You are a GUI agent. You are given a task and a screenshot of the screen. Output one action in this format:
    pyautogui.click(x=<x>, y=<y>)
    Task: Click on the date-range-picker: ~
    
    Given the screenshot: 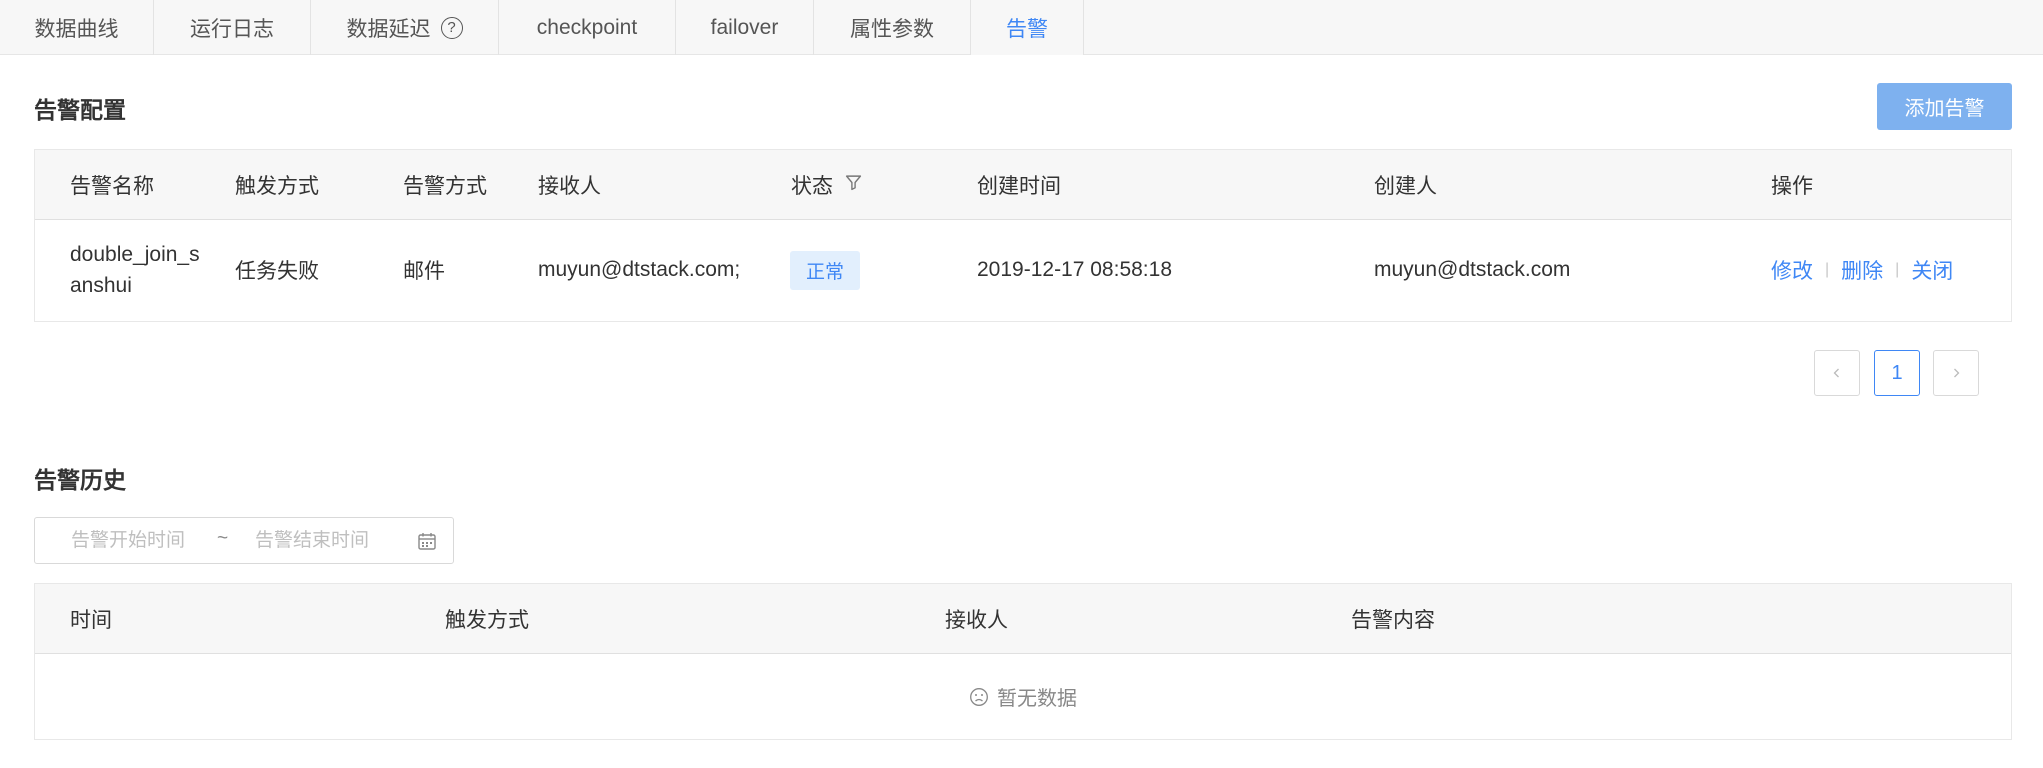 What is the action you would take?
    pyautogui.click(x=244, y=540)
    